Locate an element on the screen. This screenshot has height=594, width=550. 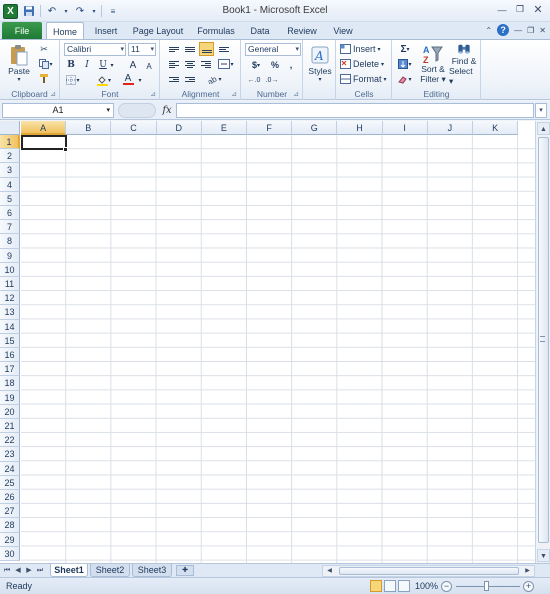
sheet-tab-sheet3: Sheet3 is located at coordinates (152, 570).